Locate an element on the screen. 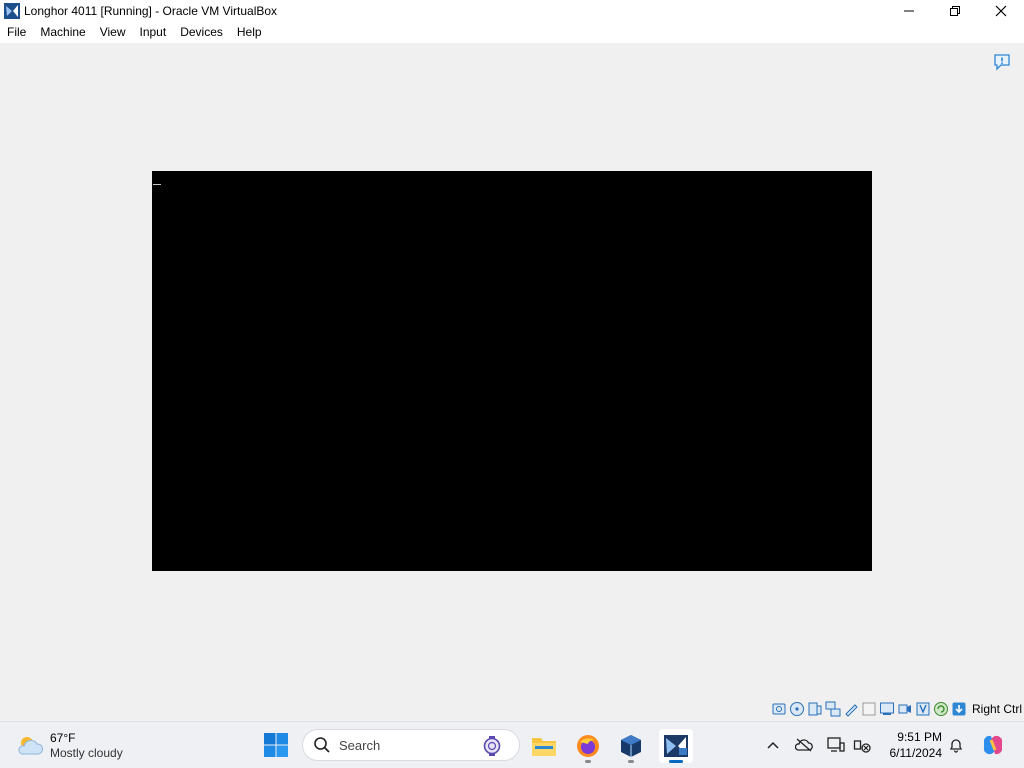 This screenshot has height=768, width=1024. firefox-icon is located at coordinates (588, 746).